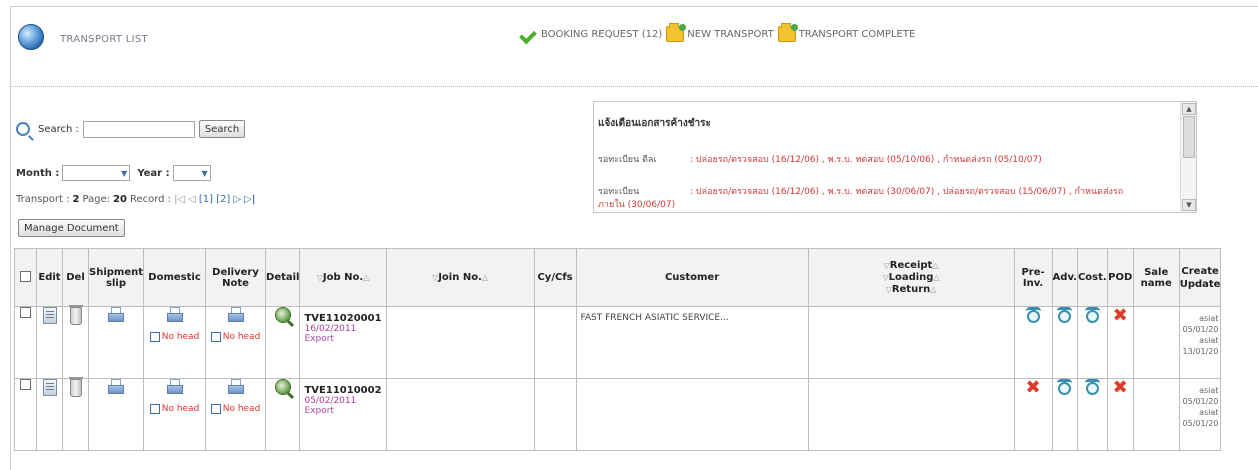 Image resolution: width=1258 pixels, height=470 pixels. Describe the element at coordinates (730, 34) in the screenshot. I see `new-transport-label: NEW TRANSPORT` at that location.